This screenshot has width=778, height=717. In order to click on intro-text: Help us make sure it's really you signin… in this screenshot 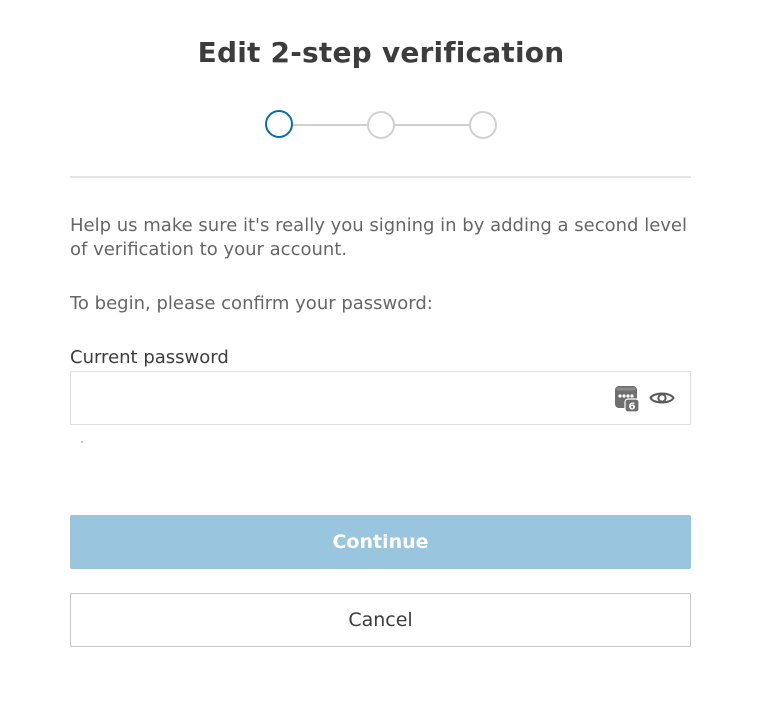, I will do `click(378, 237)`.